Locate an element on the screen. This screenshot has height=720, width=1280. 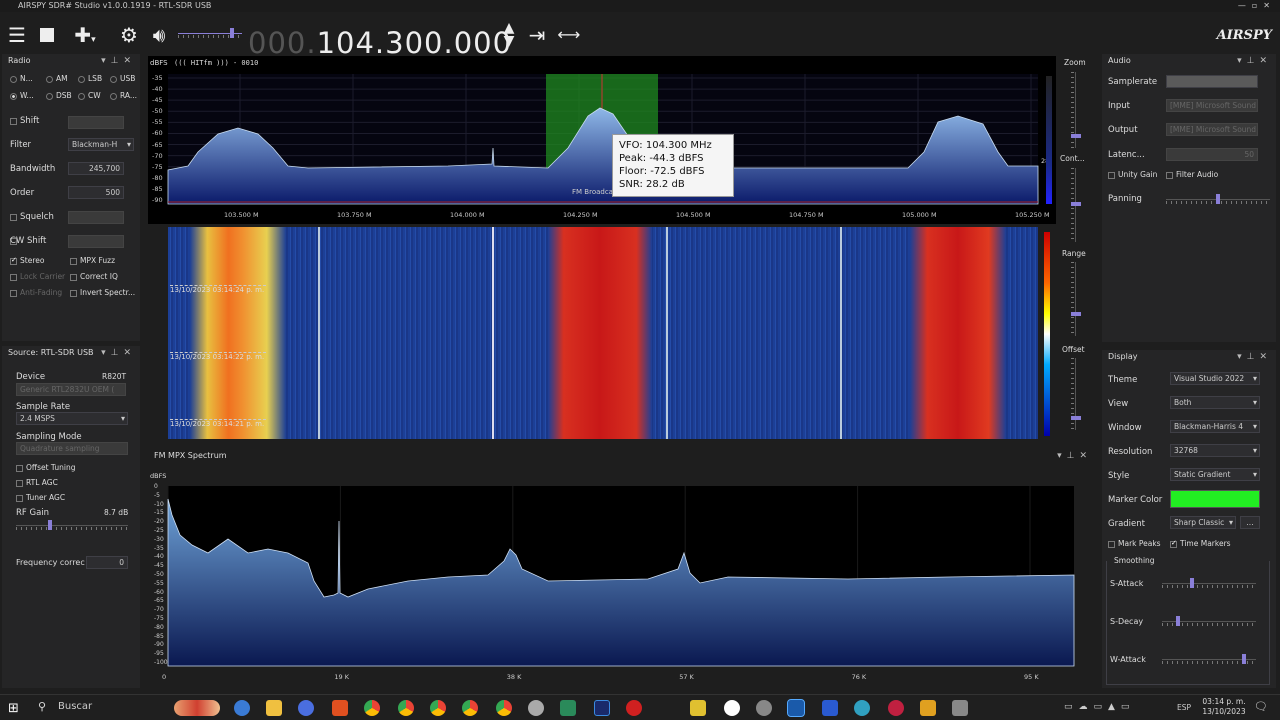
system-tray-icons: ▭☁▭▲▭ is located at coordinates (1099, 707).